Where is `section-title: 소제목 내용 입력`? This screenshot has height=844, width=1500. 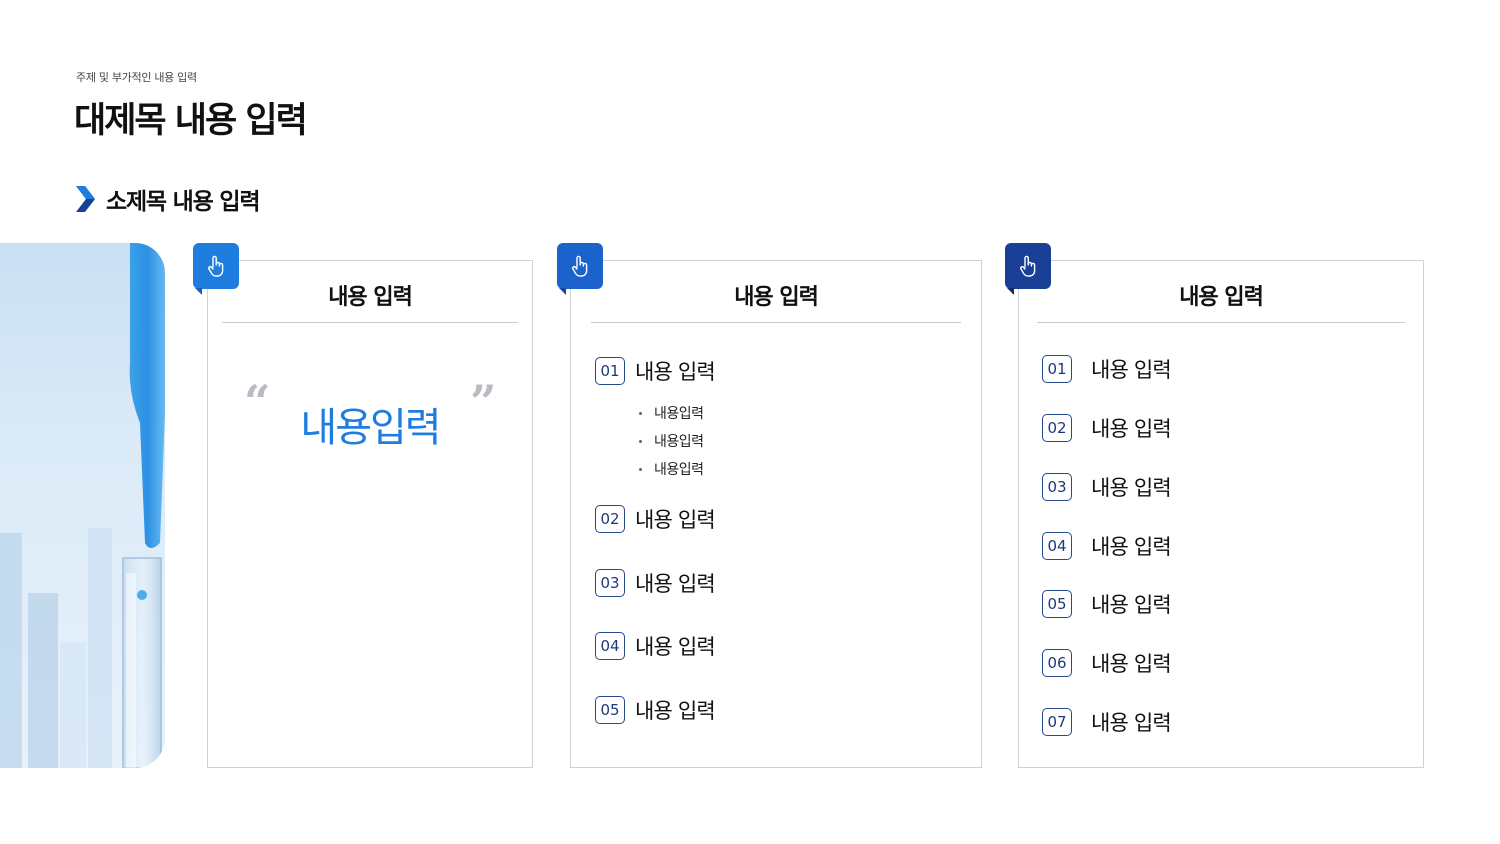
section-title: 소제목 내용 입력 is located at coordinates (183, 202).